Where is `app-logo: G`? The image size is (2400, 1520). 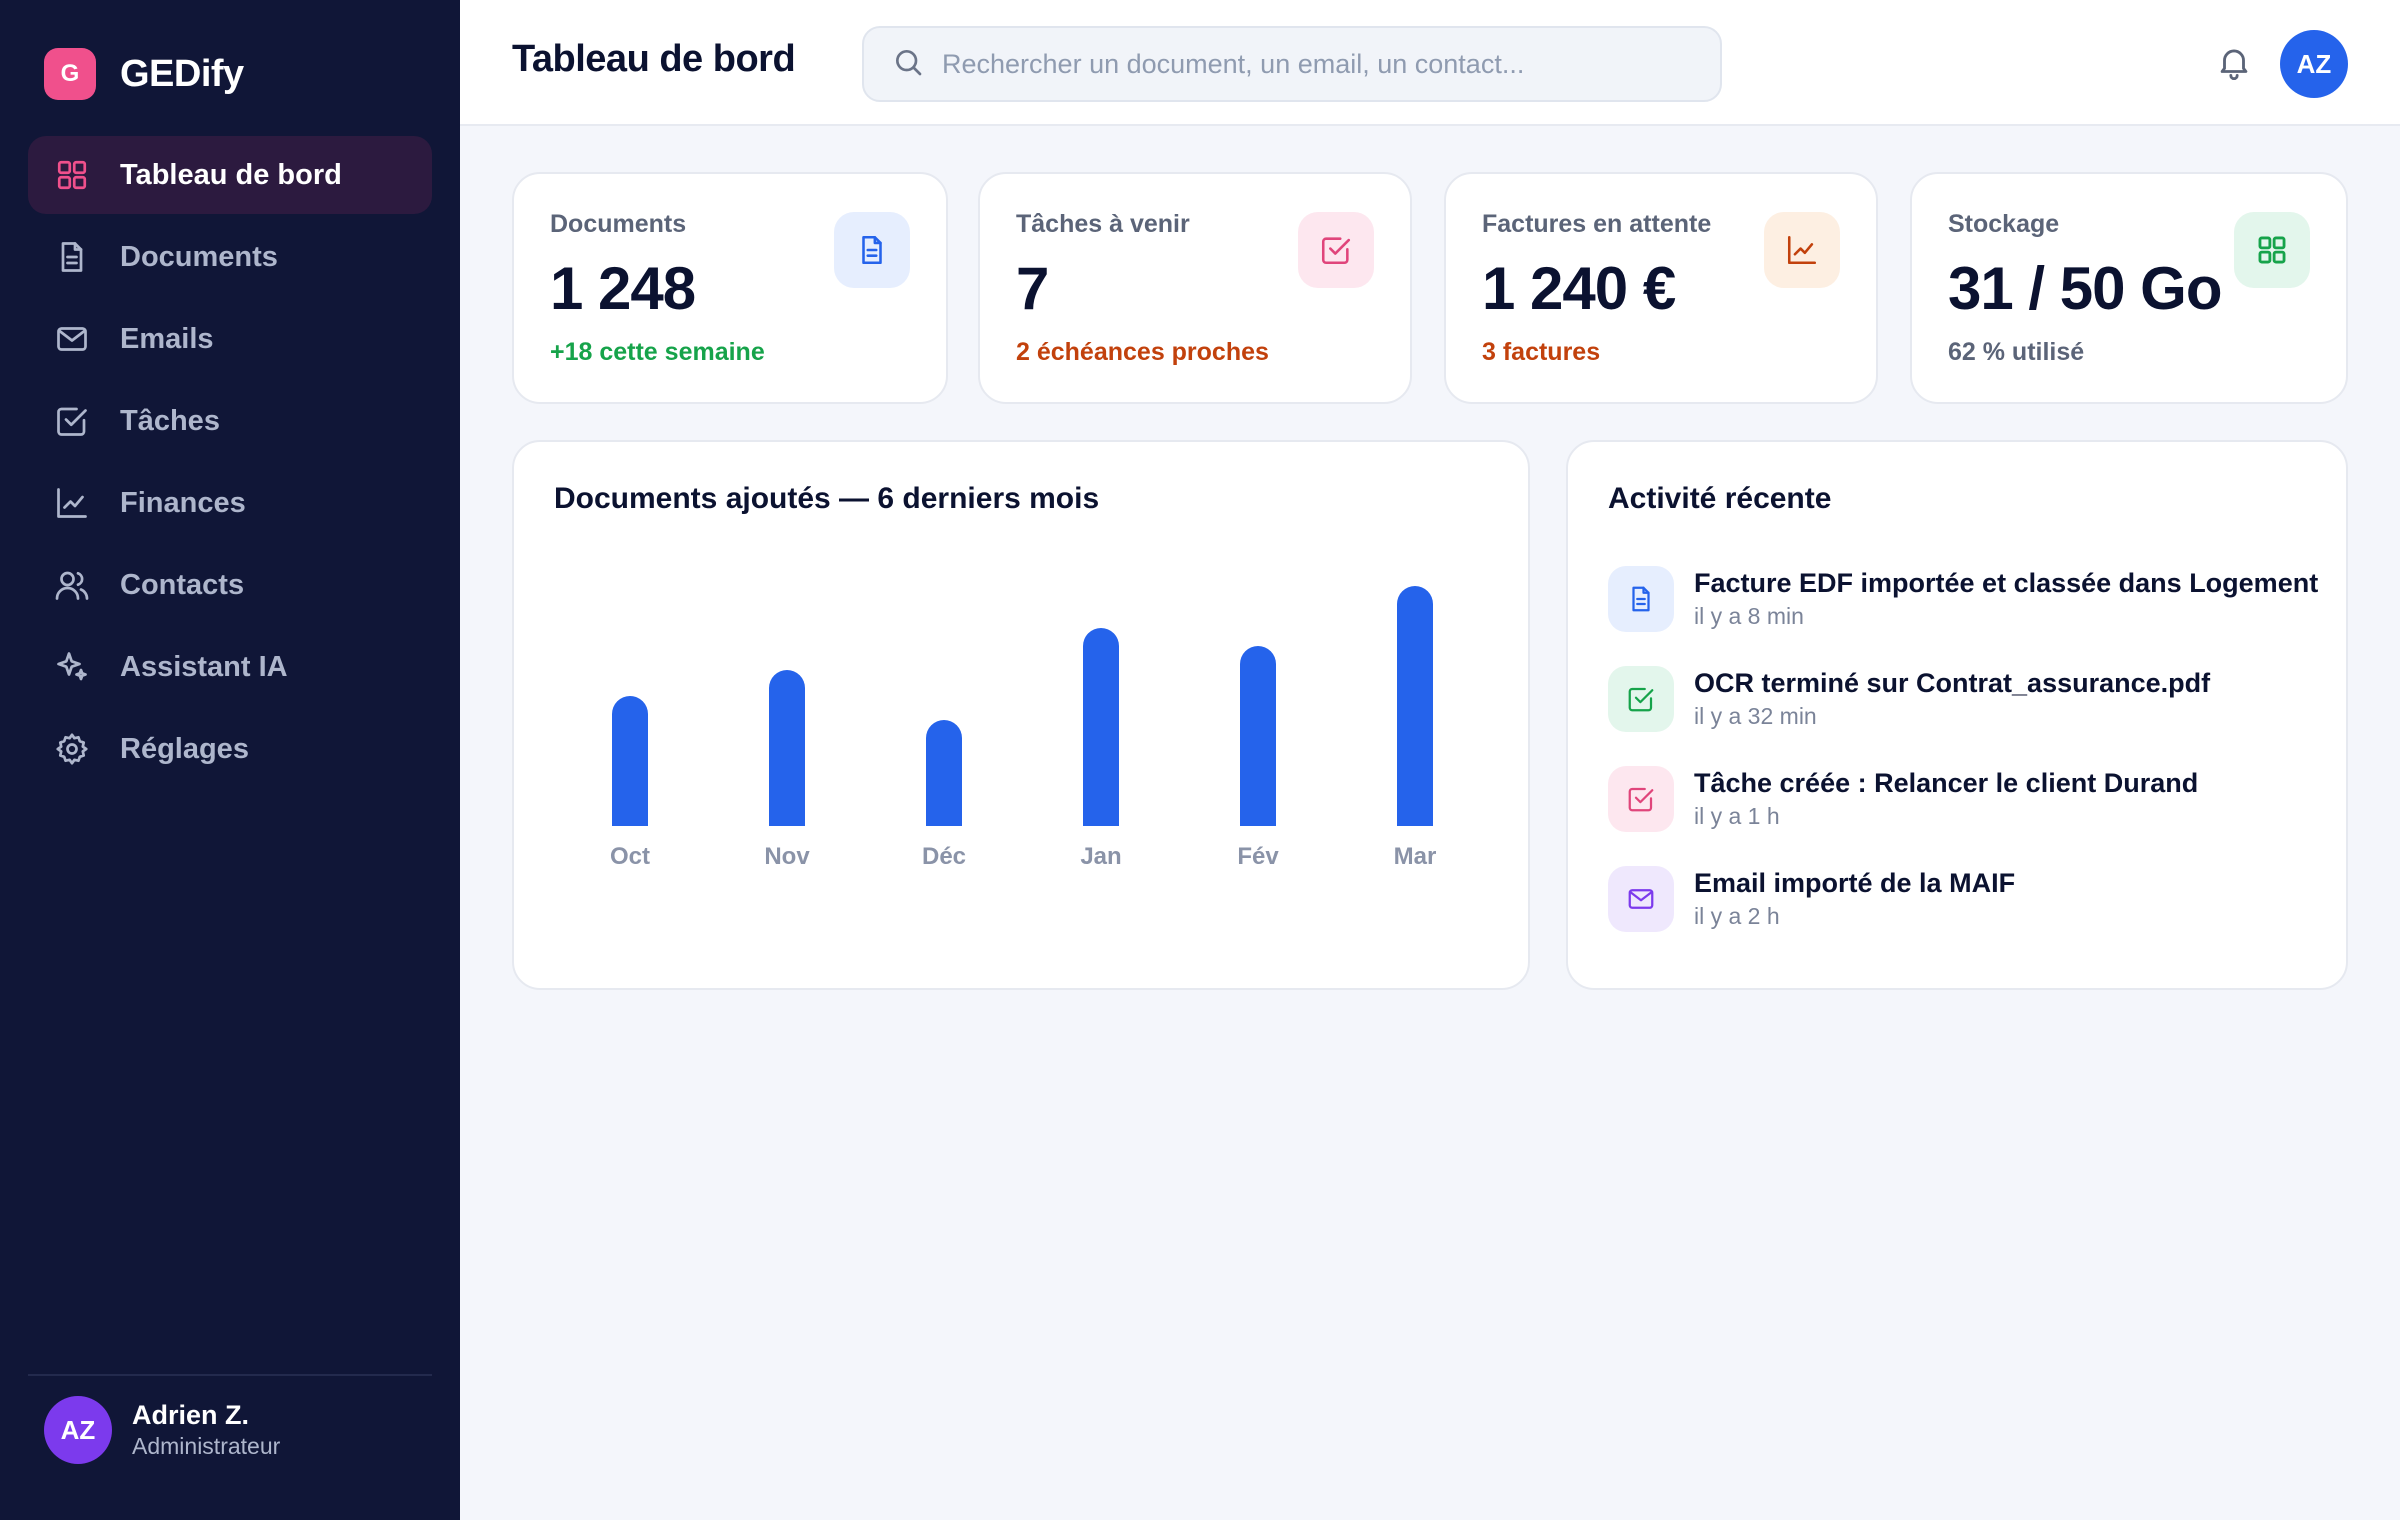
app-logo: G is located at coordinates (70, 74).